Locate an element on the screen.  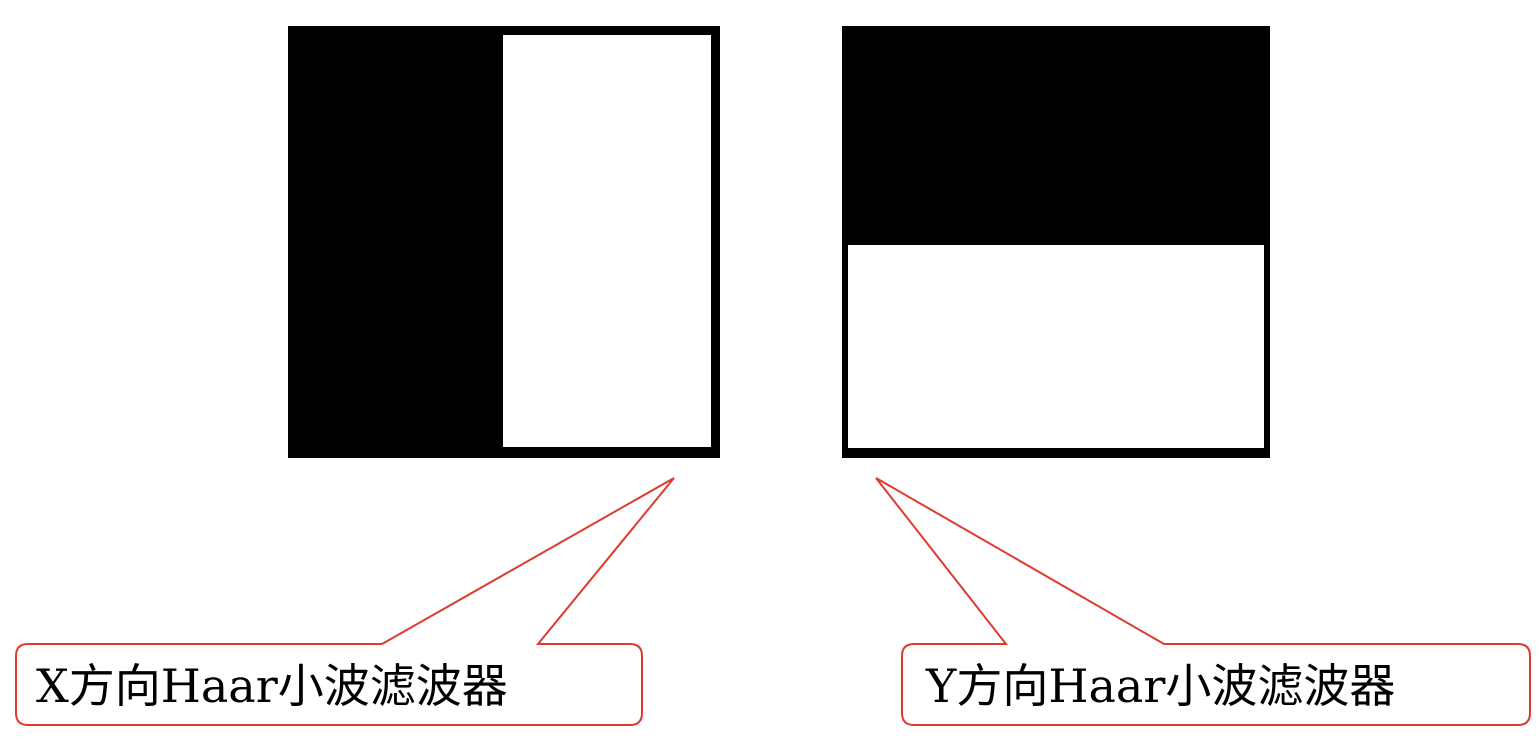
x-filter-white-region is located at coordinates (607, 241).